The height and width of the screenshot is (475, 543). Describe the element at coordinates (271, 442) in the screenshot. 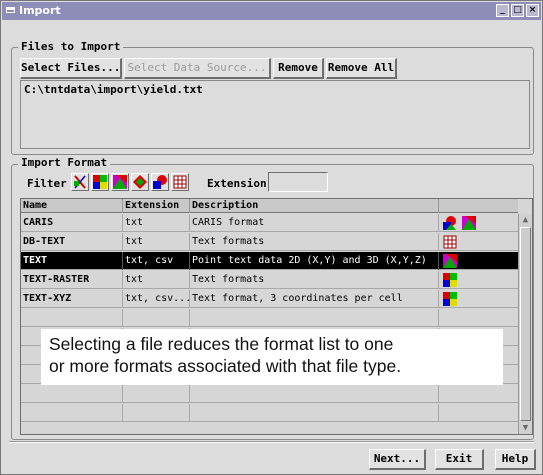

I see `footer-separator` at that location.